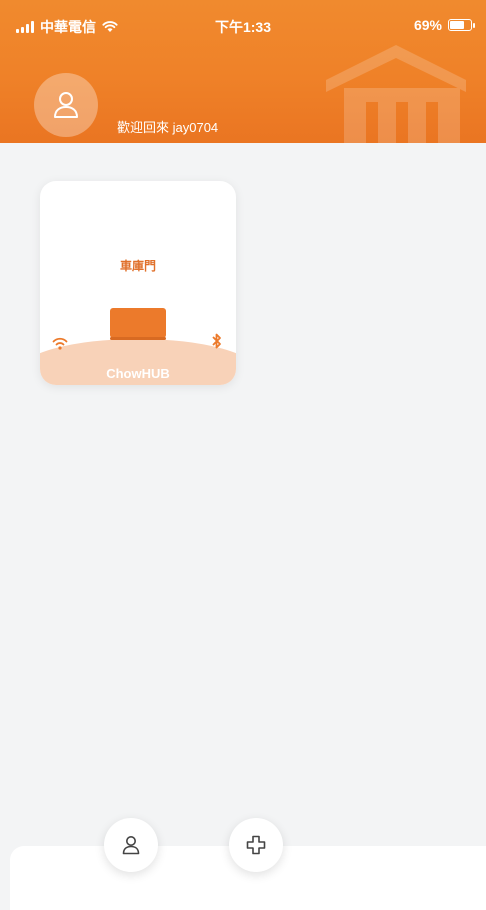  I want to click on device-card: 車庫門 ChowHUB, so click(138, 283).